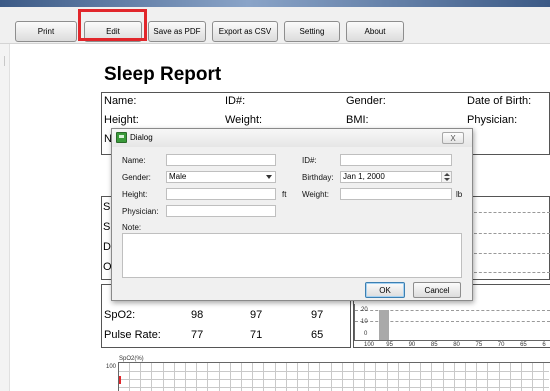  What do you see at coordinates (499, 101) in the screenshot?
I see `dob-label: Date of Birth:` at bounding box center [499, 101].